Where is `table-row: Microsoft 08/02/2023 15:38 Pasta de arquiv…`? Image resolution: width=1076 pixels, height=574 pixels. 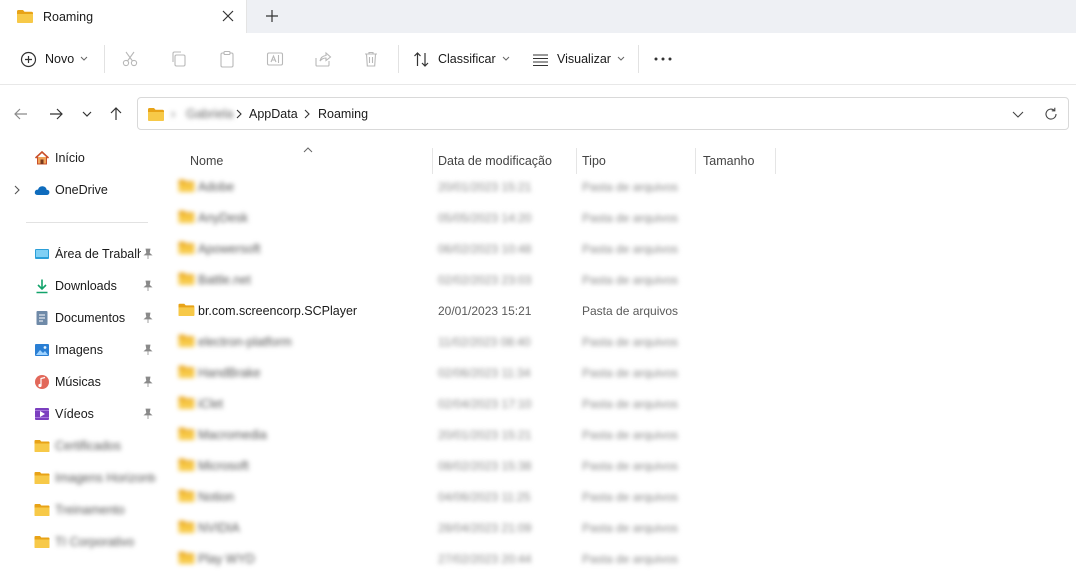 table-row: Microsoft 08/02/2023 15:38 Pasta de arquiv… is located at coordinates (617, 465).